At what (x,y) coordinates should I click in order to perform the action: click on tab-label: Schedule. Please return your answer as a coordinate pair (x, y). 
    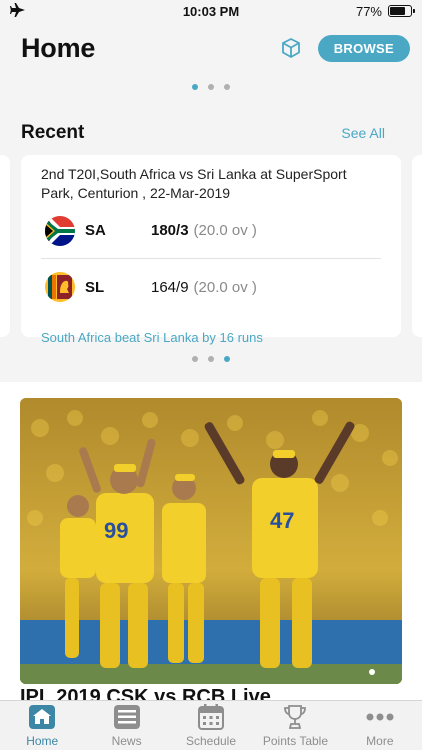
    Looking at the image, I should click on (211, 741).